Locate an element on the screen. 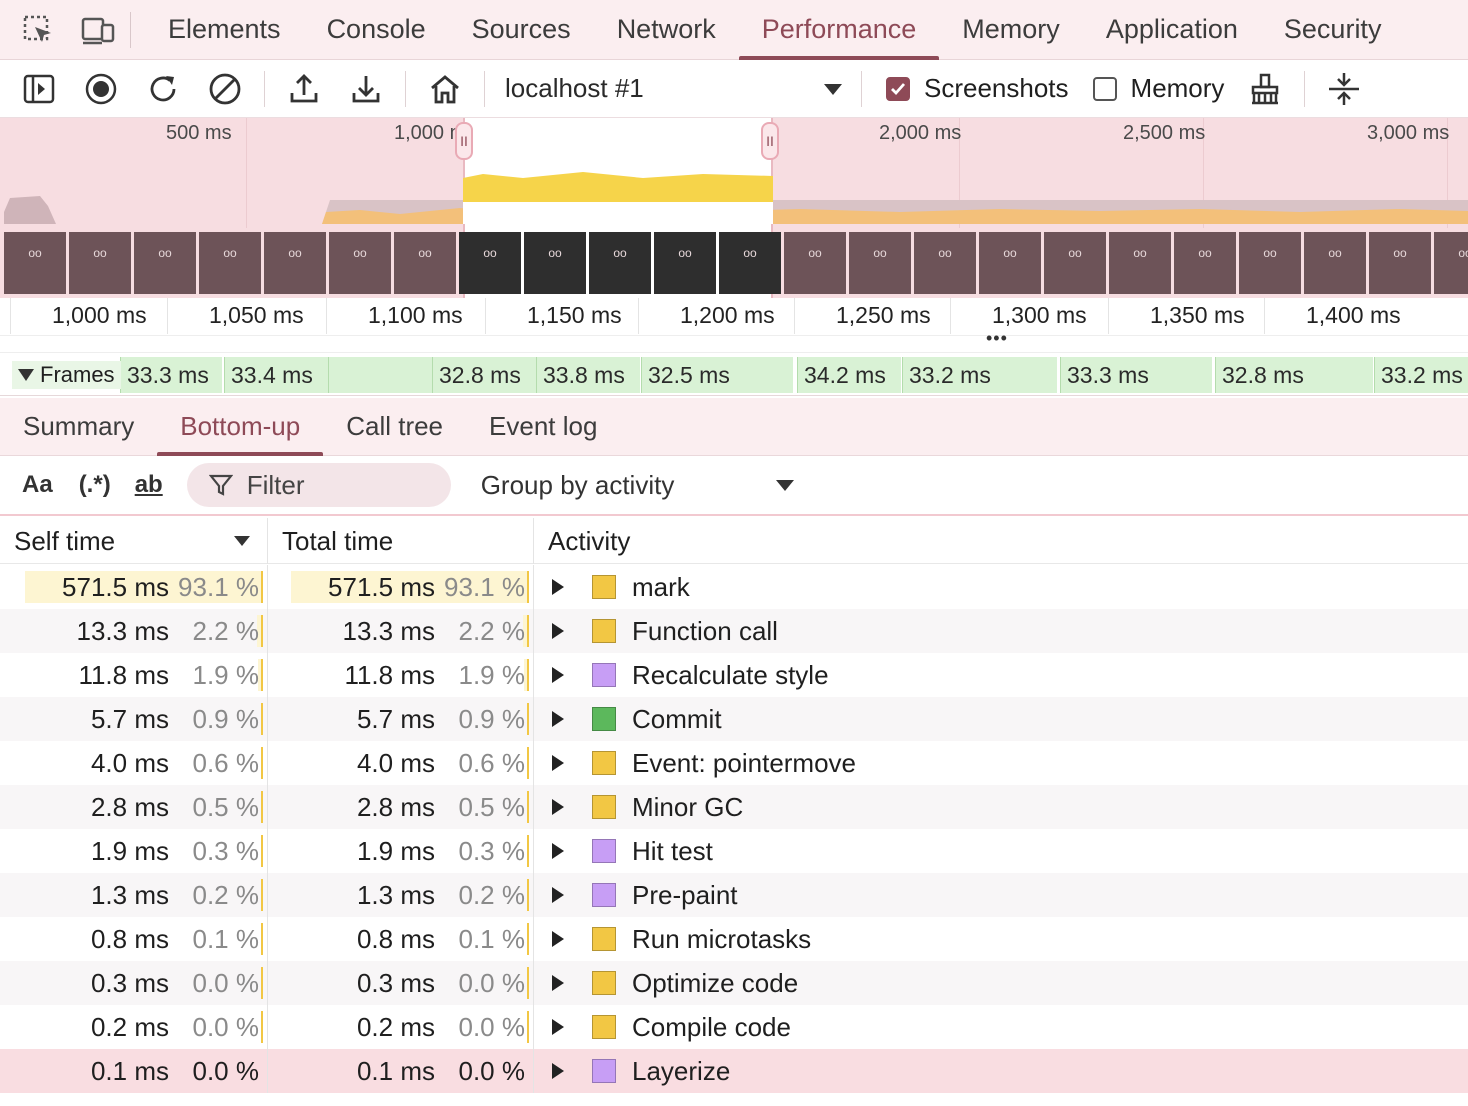 The height and width of the screenshot is (1106, 1468). filter-input: Filter is located at coordinates (318, 485).